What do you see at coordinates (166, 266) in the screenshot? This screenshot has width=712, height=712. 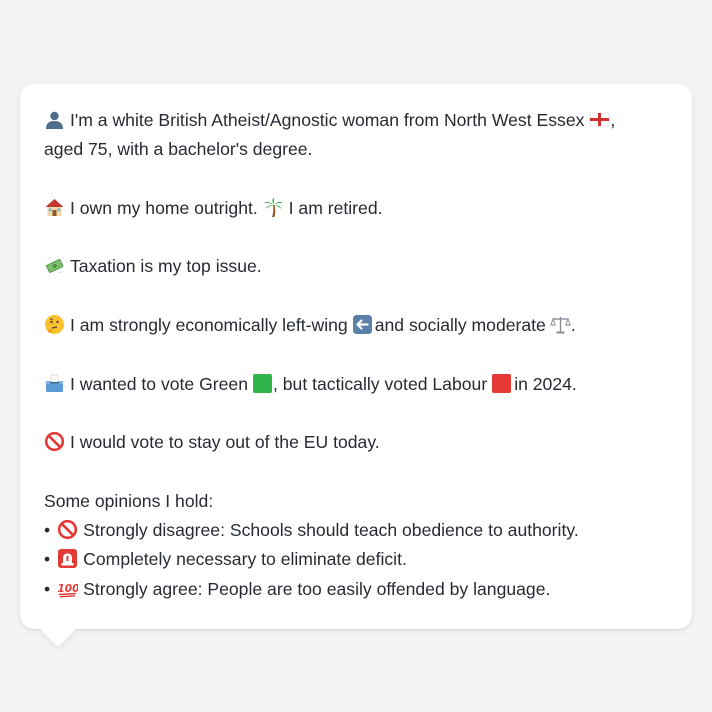 I see `top-issue-text: Taxation is my top issue.` at bounding box center [166, 266].